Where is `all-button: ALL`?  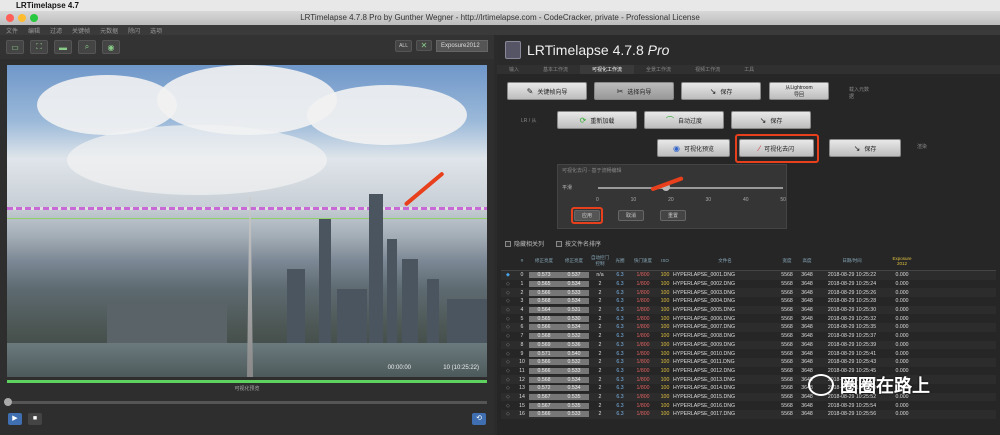
all-button: ALL is located at coordinates (403, 46).